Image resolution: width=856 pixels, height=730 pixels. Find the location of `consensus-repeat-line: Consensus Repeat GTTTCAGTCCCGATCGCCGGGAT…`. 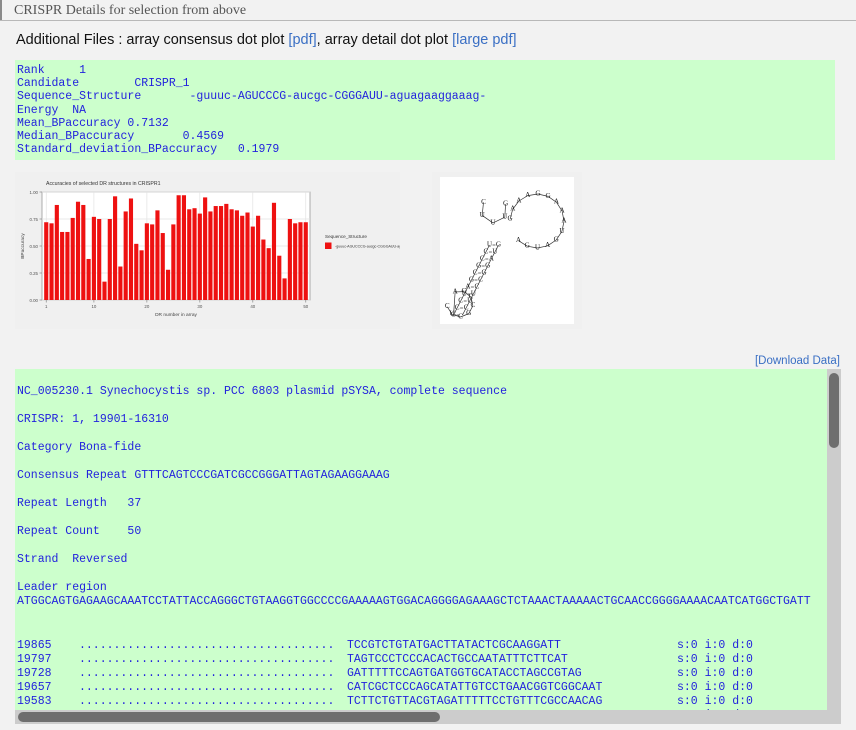

consensus-repeat-line: Consensus Repeat GTTTCAGTCCCGATCGCCGGGAT… is located at coordinates (203, 475).